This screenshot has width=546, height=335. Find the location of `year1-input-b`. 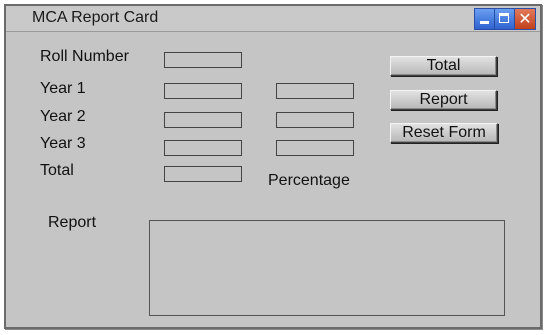

year1-input-b is located at coordinates (315, 91).